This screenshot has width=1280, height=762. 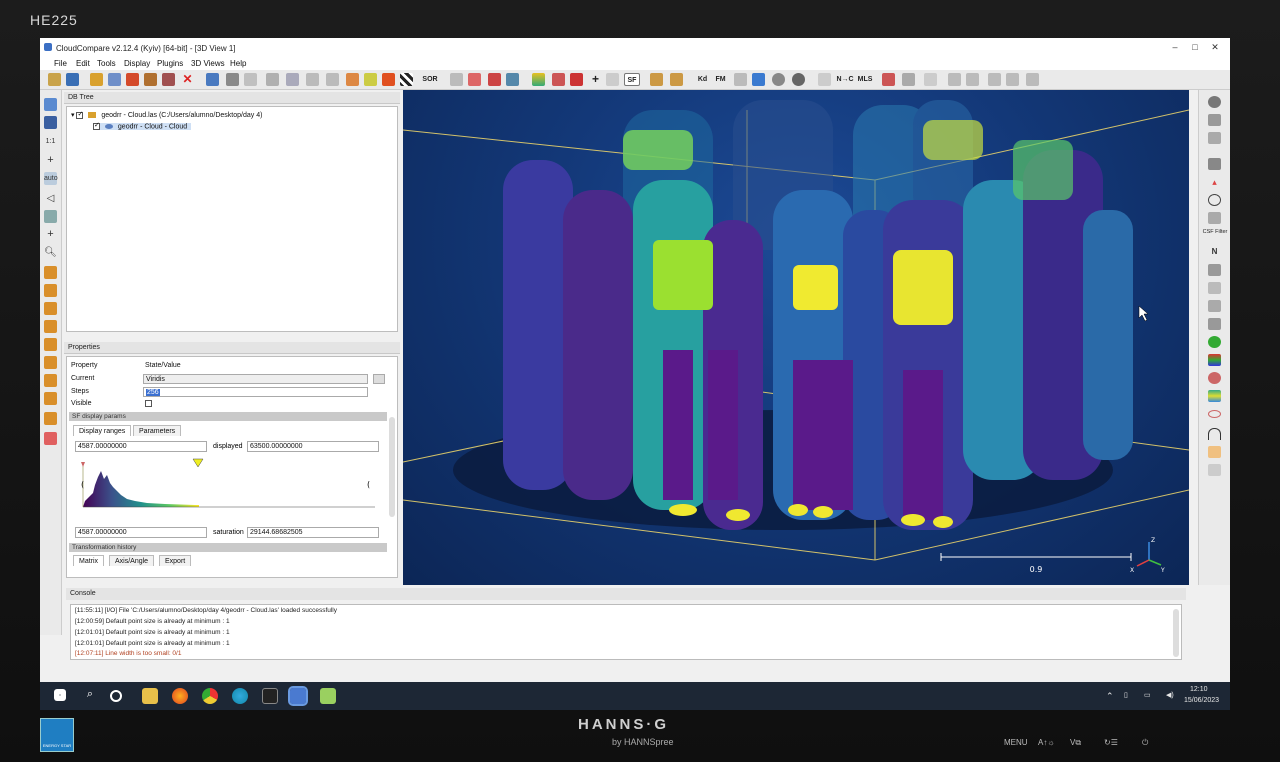 I want to click on cc-icon, so click(x=370, y=79).